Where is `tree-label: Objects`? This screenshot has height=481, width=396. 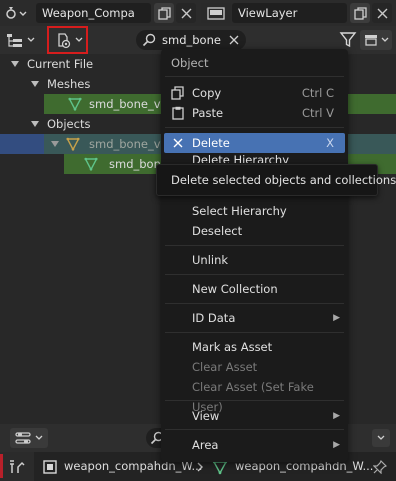
tree-label: Objects is located at coordinates (69, 124).